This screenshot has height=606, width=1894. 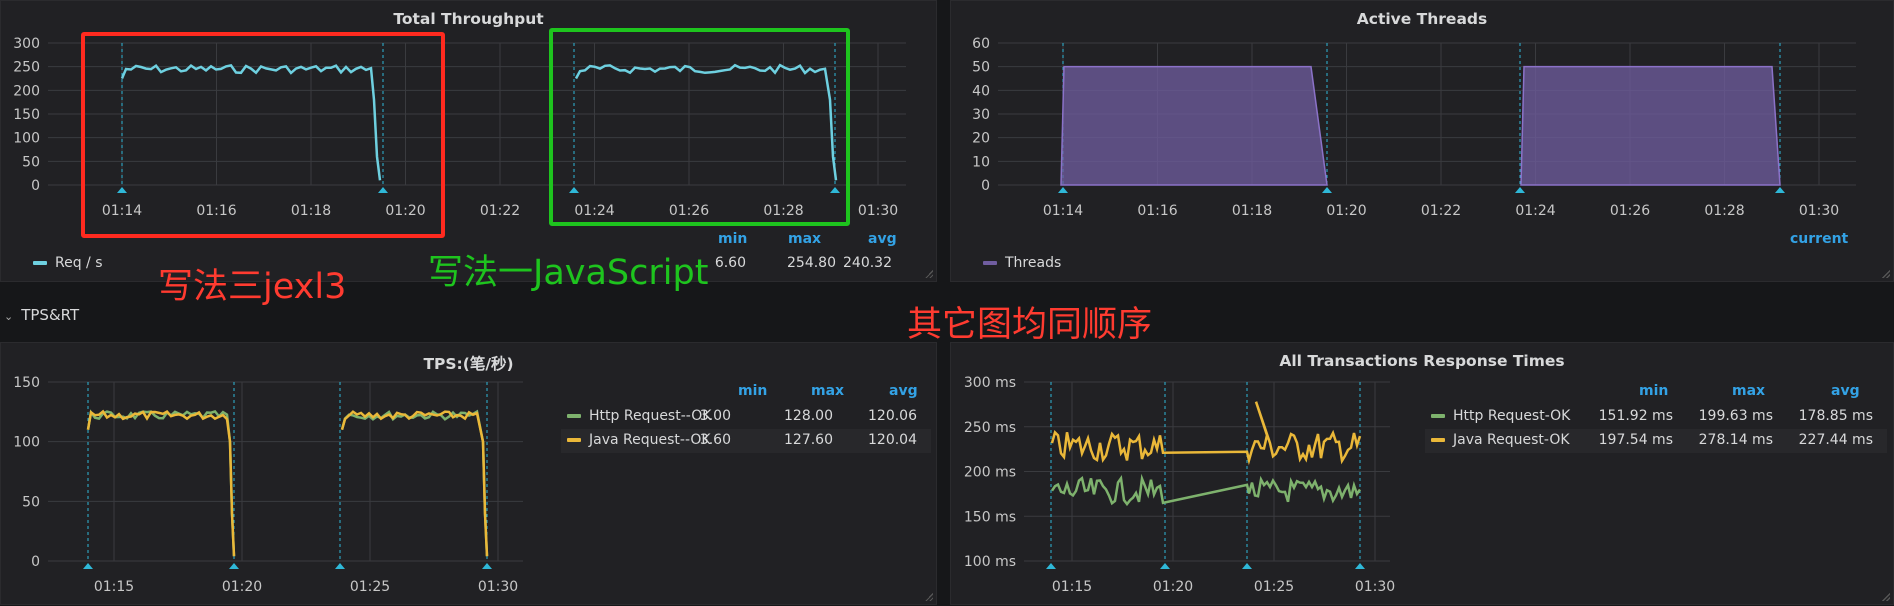 I want to click on y-tick-label: 40, so click(x=981, y=91).